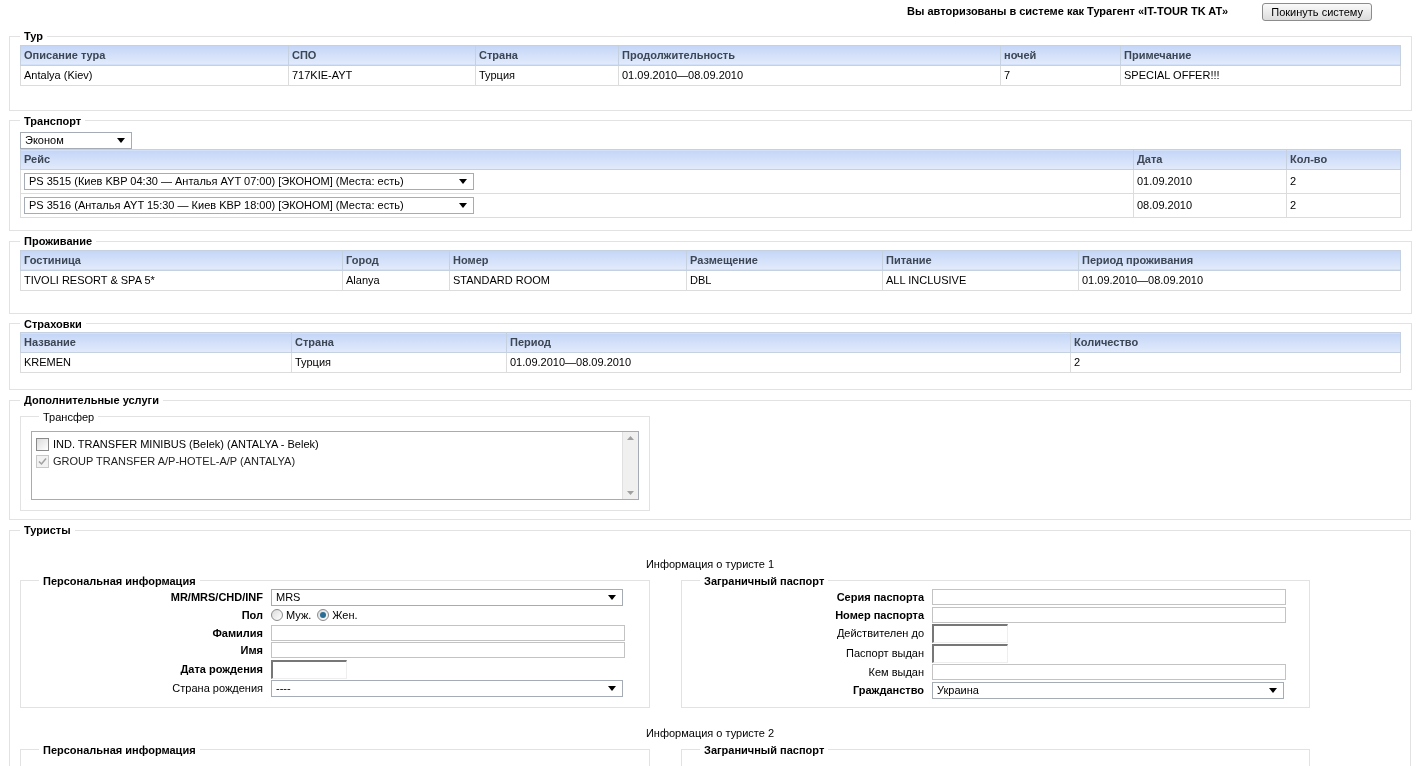 The height and width of the screenshot is (766, 1420). I want to click on scrollbar, so click(630, 465).